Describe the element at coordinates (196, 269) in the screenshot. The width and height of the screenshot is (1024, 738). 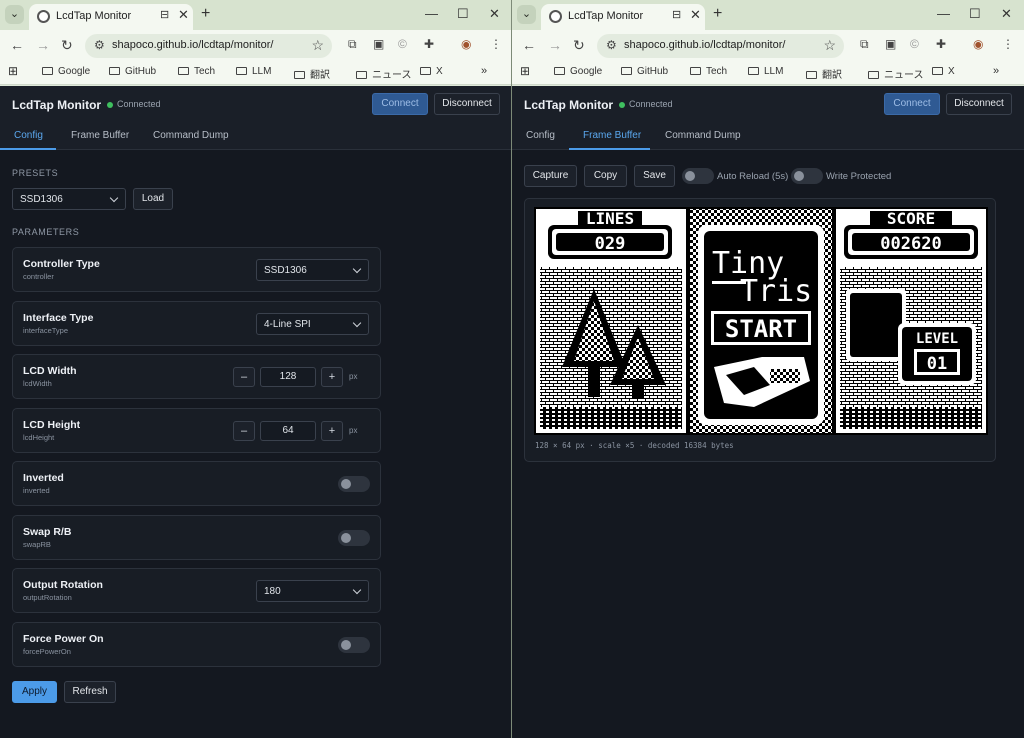
I see `param-controller-type: Controller Type controller SSD1306` at that location.